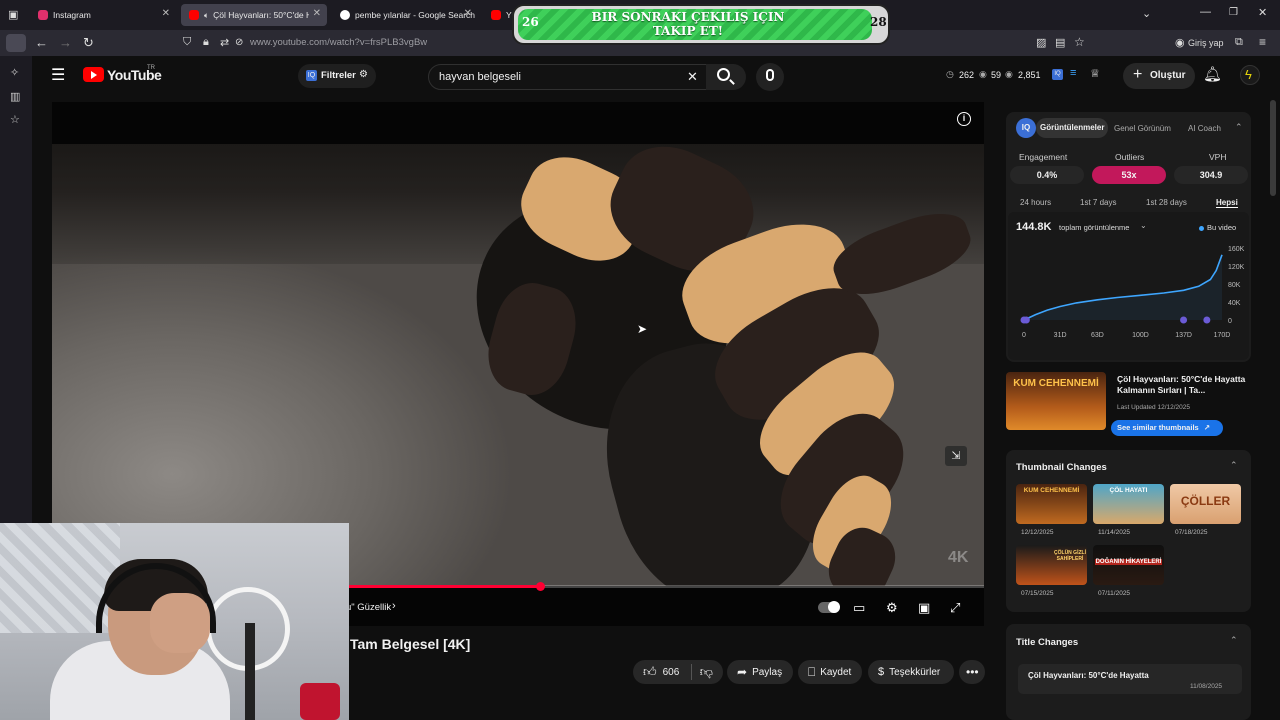 The width and height of the screenshot is (1280, 720). I want to click on tab-ai-coach: AI Coach, so click(1204, 128).